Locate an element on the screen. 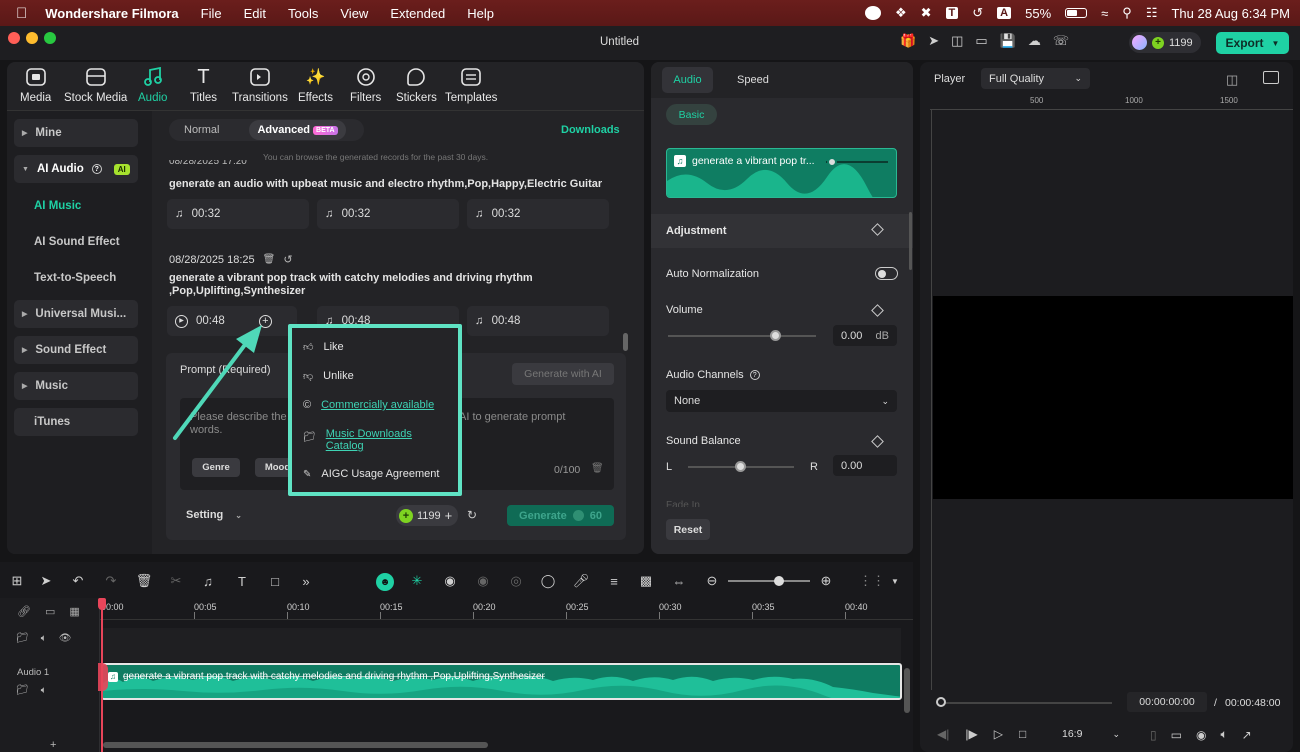 This screenshot has height=752, width=1300. playback-progress-track is located at coordinates (1026, 703).